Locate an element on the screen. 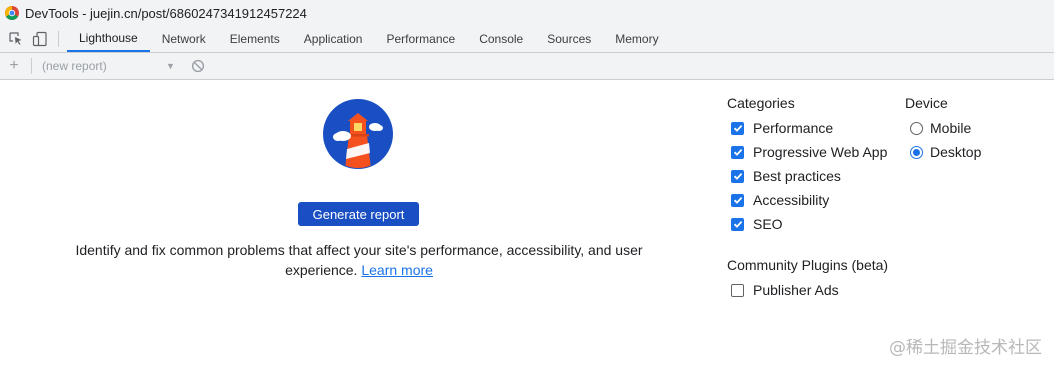 This screenshot has width=1054, height=370. radio-selected-icon is located at coordinates (916, 152).